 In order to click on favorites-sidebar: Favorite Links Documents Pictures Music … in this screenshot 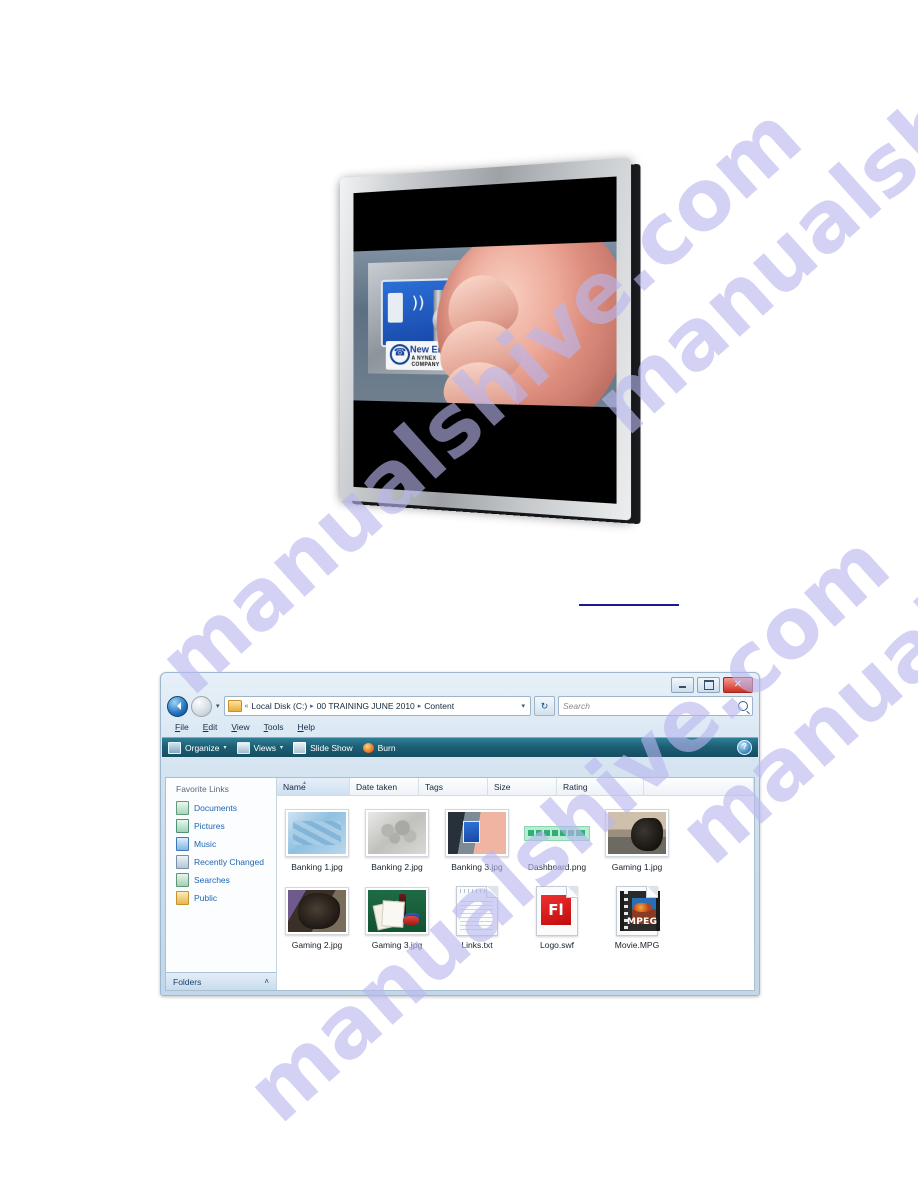, I will do `click(221, 884)`.